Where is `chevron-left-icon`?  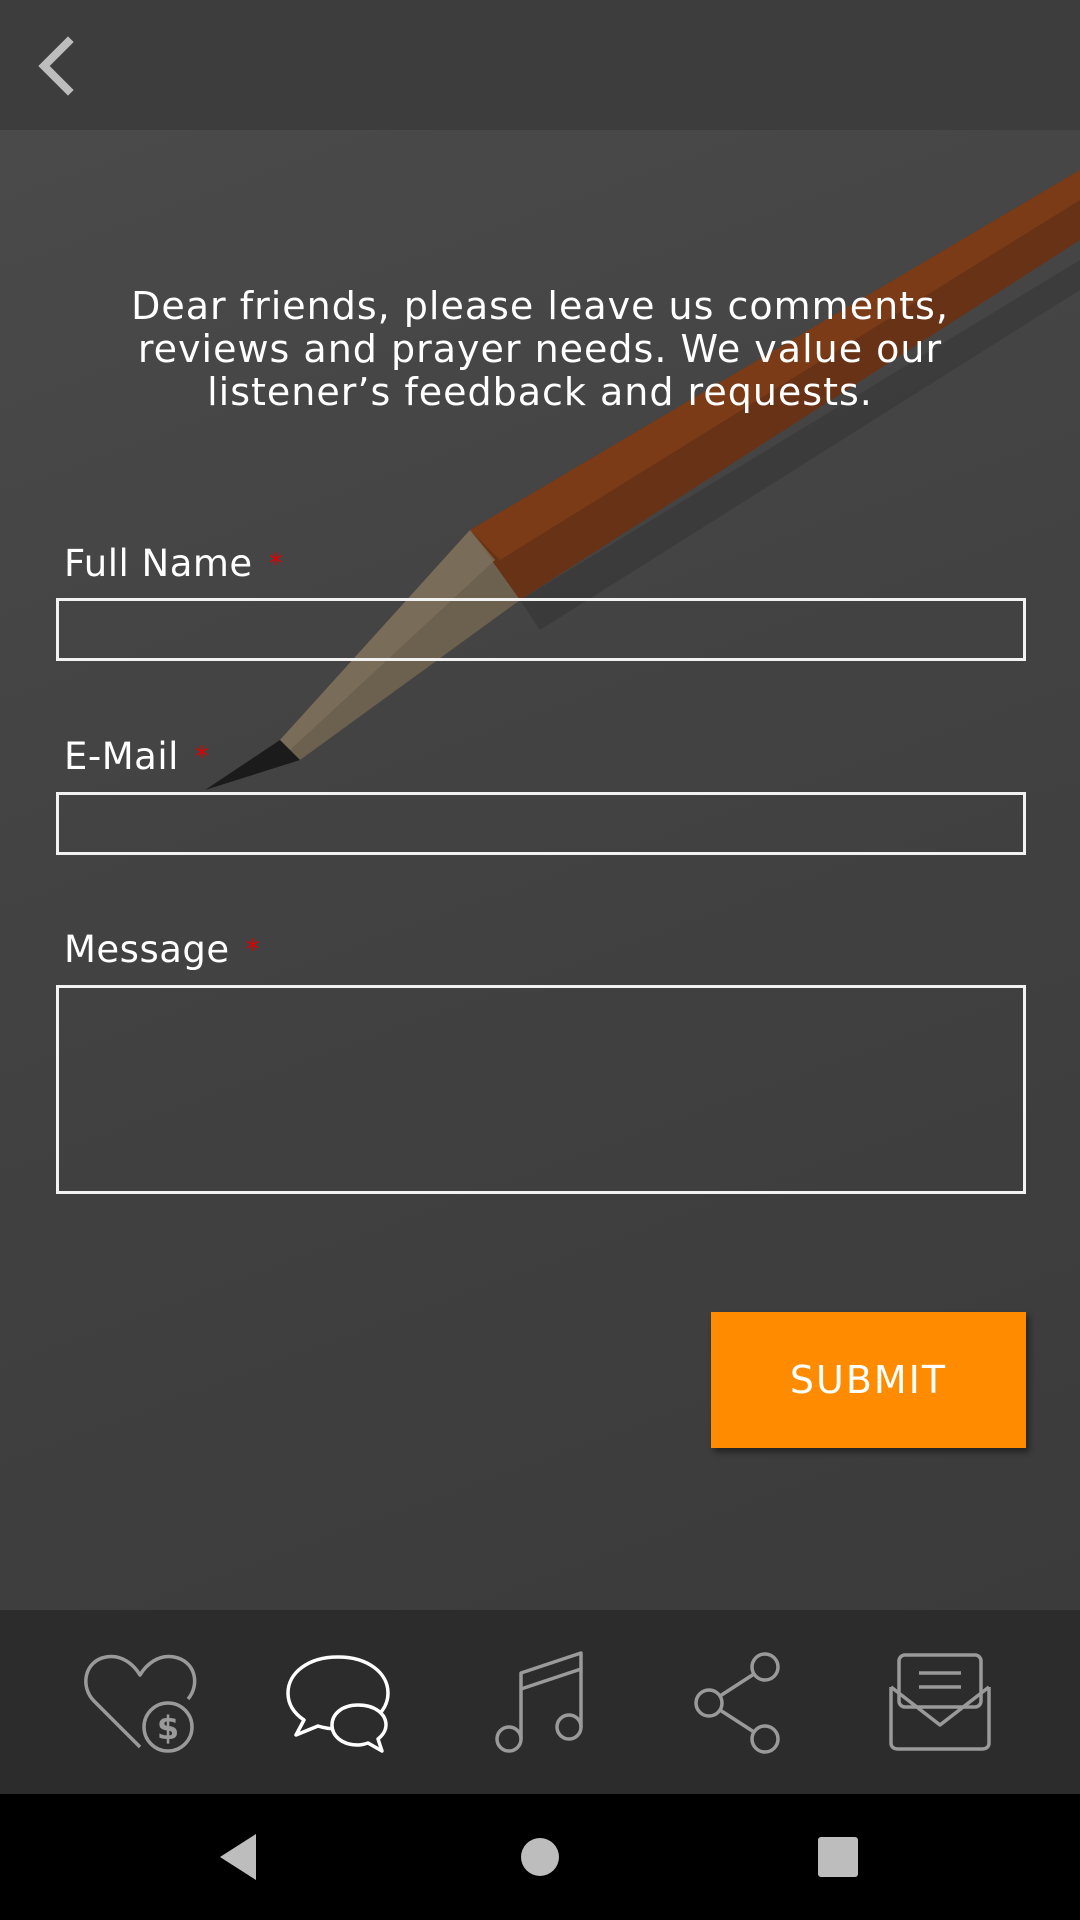
chevron-left-icon is located at coordinates (56, 66).